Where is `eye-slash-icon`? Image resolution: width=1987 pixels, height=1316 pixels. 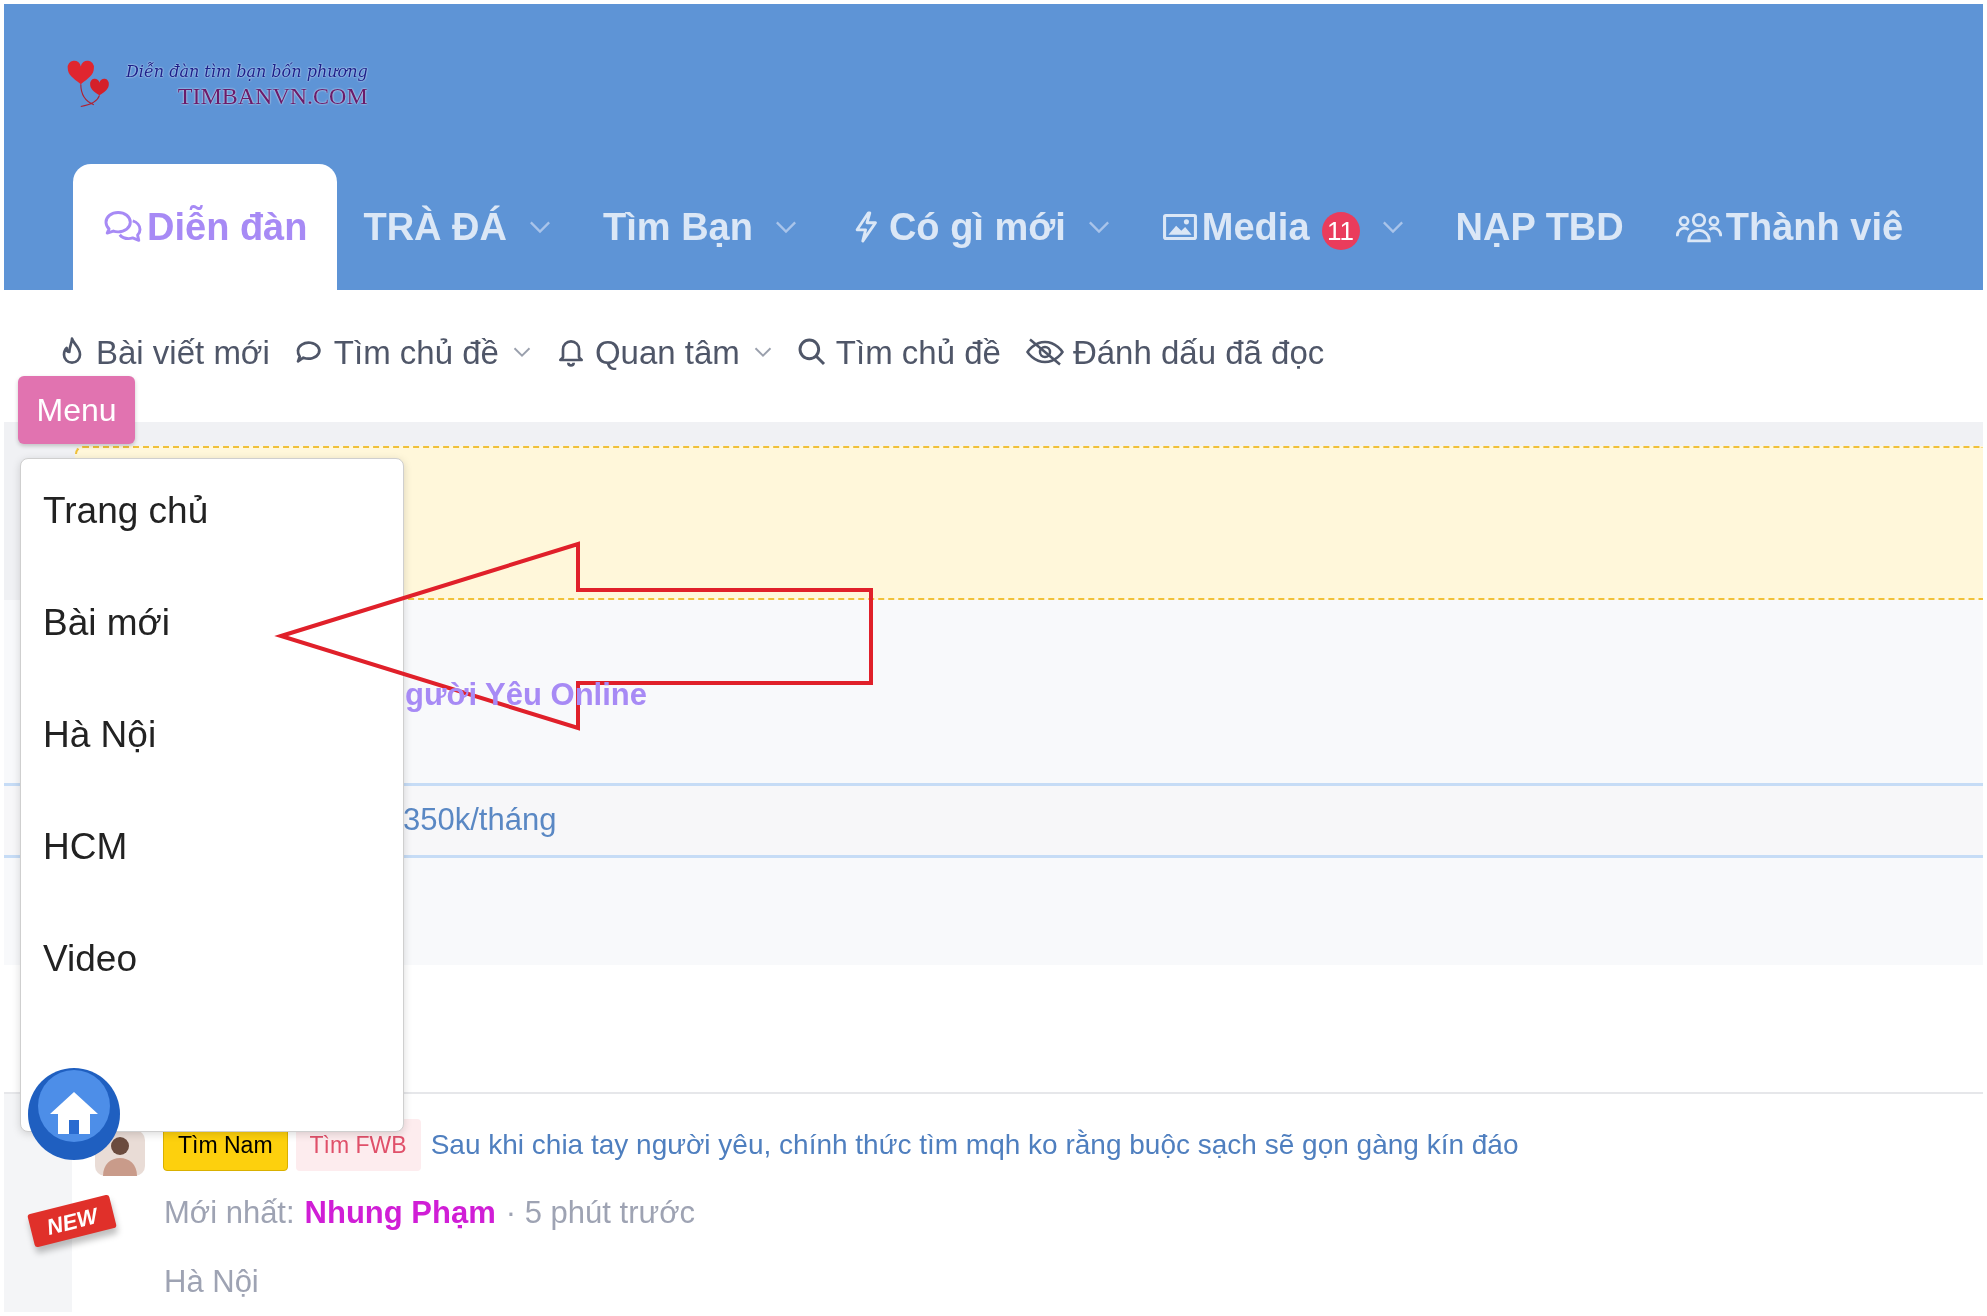 eye-slash-icon is located at coordinates (1044, 352).